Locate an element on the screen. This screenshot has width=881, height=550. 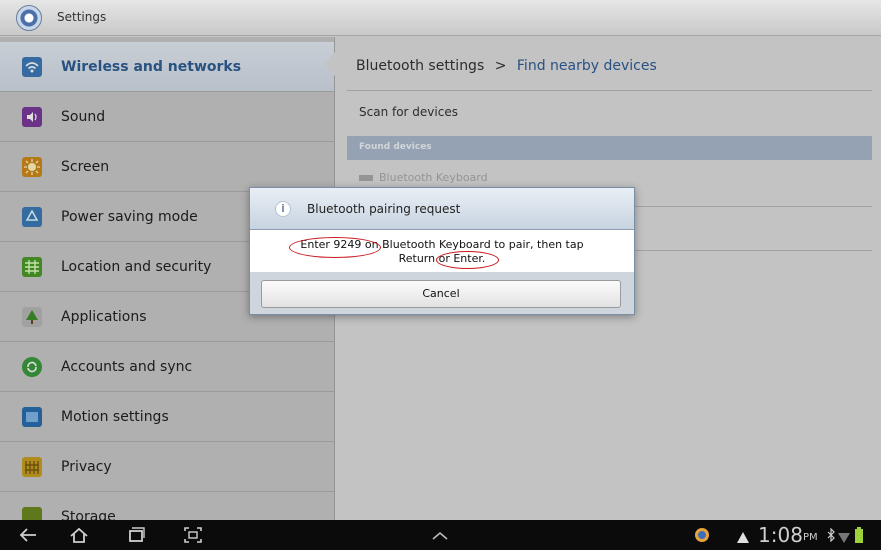
bluetooth-icon is located at coordinates (831, 536).